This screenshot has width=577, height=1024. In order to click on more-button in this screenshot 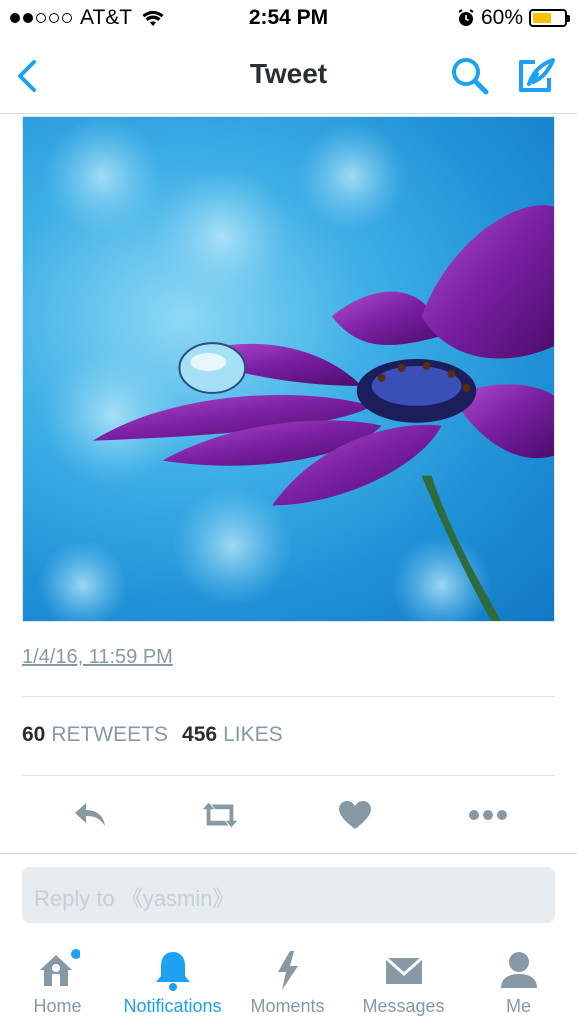, I will do `click(488, 815)`.